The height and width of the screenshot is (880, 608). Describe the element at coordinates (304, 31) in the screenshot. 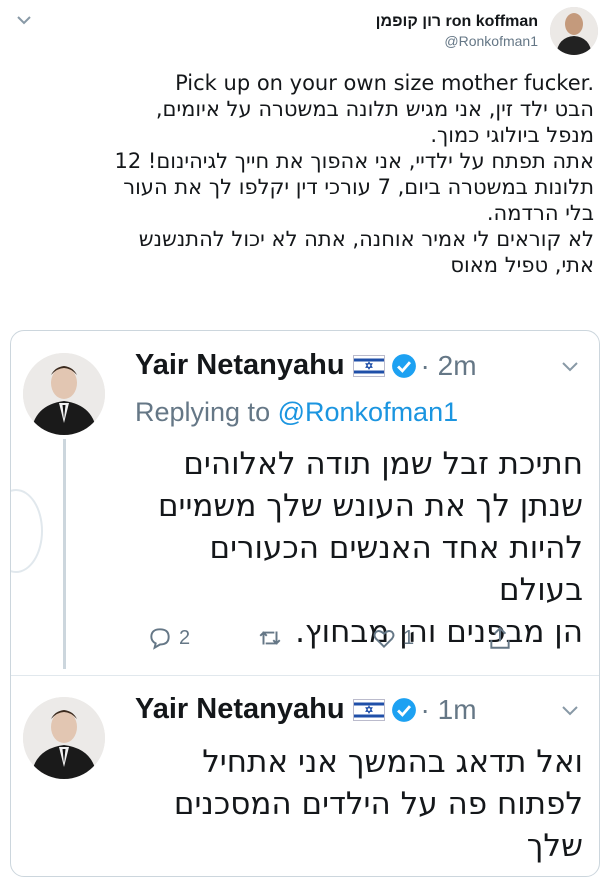

I see `tweet-header: רון קופמן ron koffman @Ronkofman1` at that location.